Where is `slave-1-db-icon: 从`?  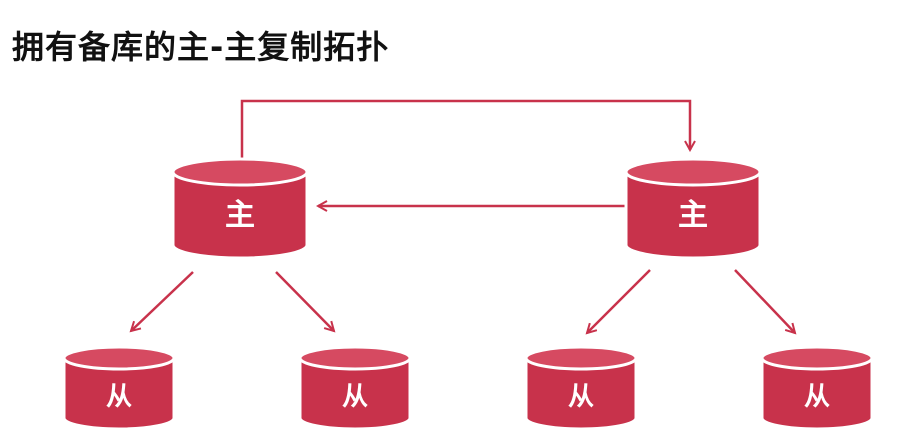 slave-1-db-icon: 从 is located at coordinates (119, 388).